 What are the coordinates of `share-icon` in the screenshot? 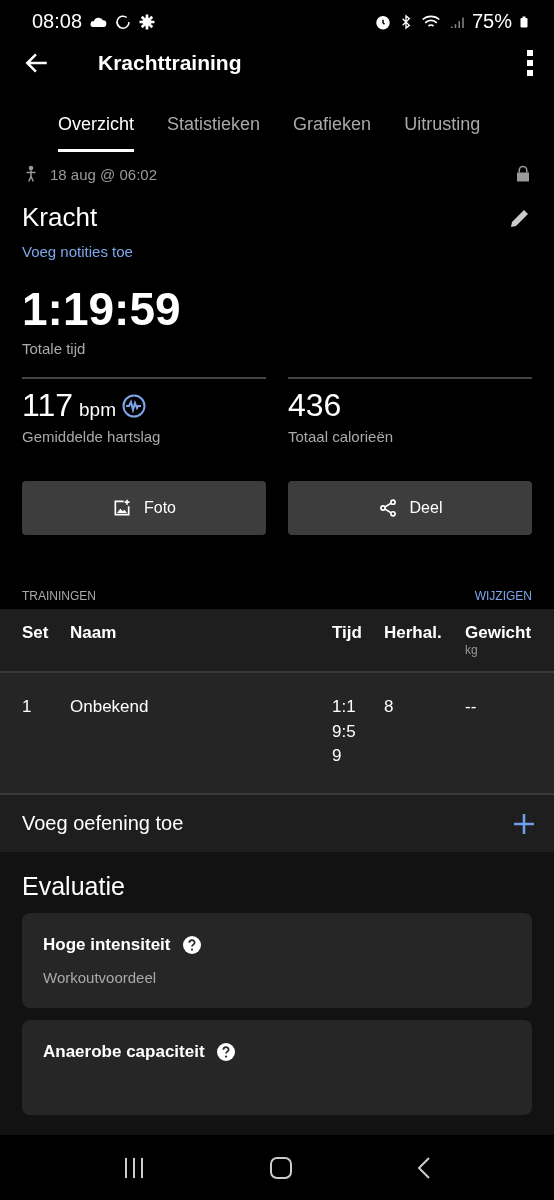 It's located at (387, 508).